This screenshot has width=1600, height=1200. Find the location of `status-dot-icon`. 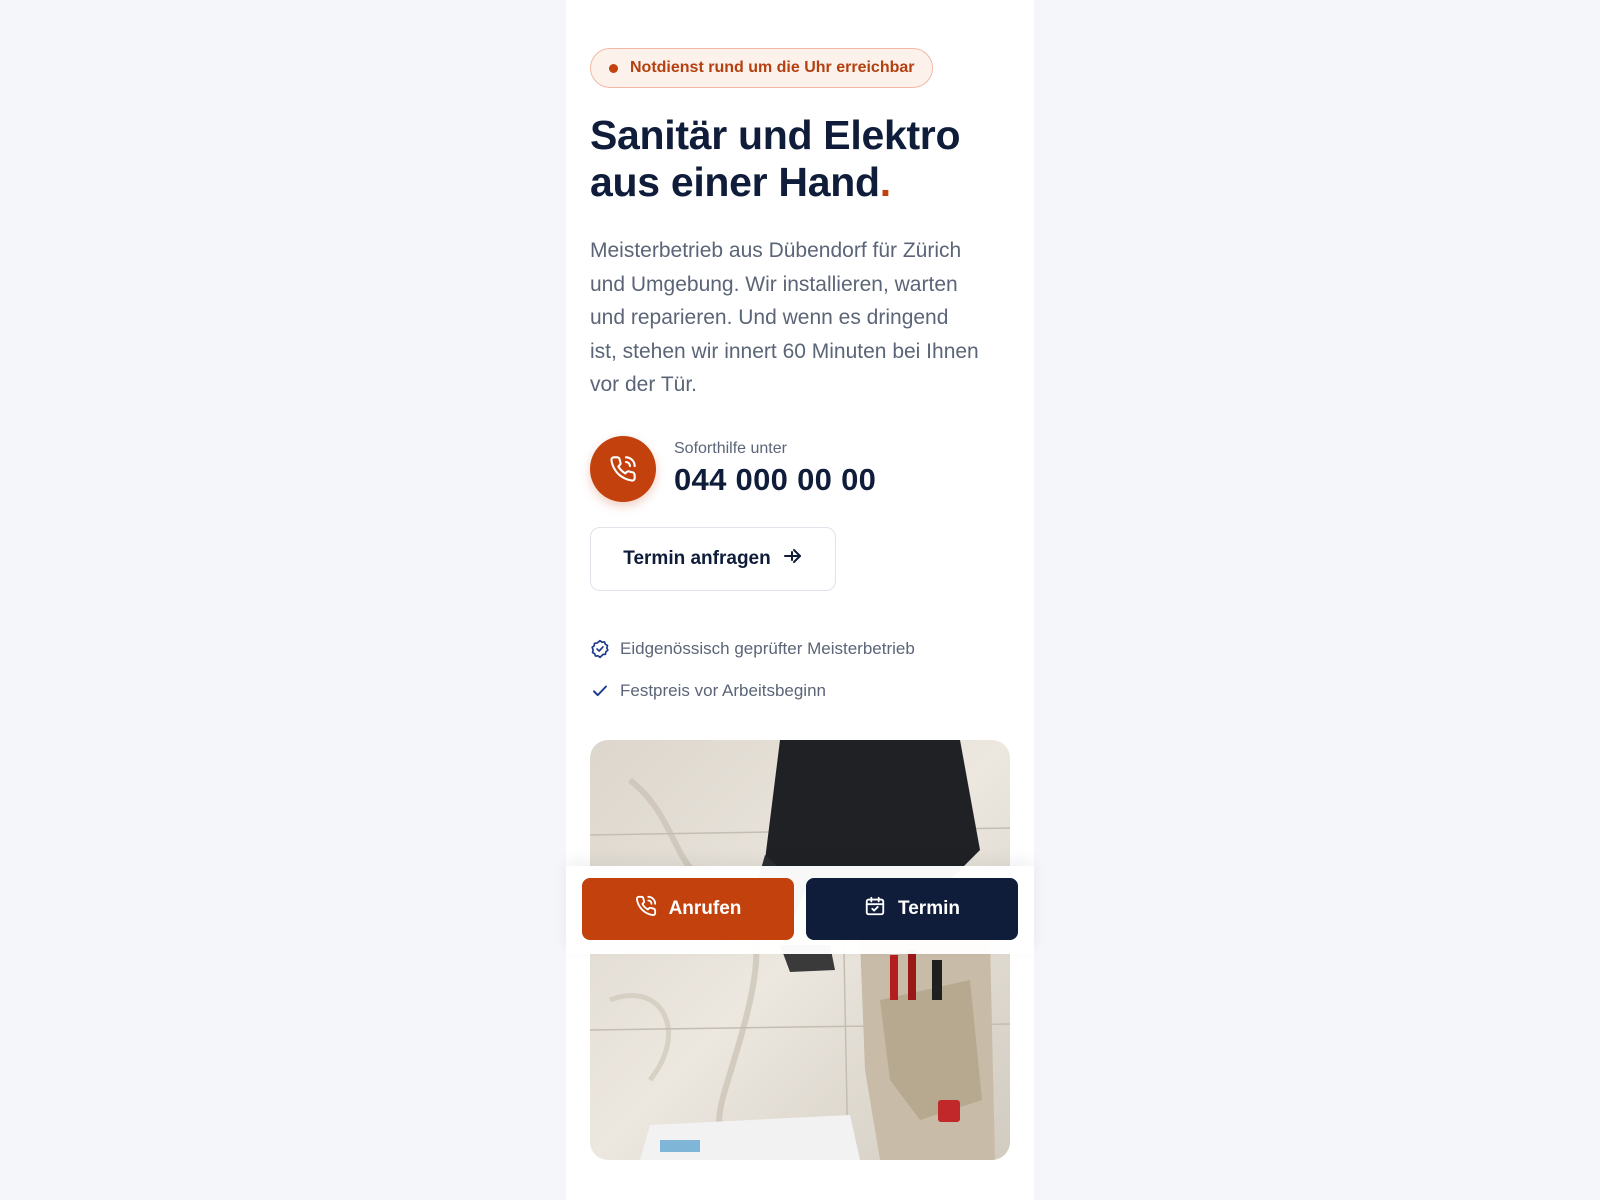

status-dot-icon is located at coordinates (613, 68).